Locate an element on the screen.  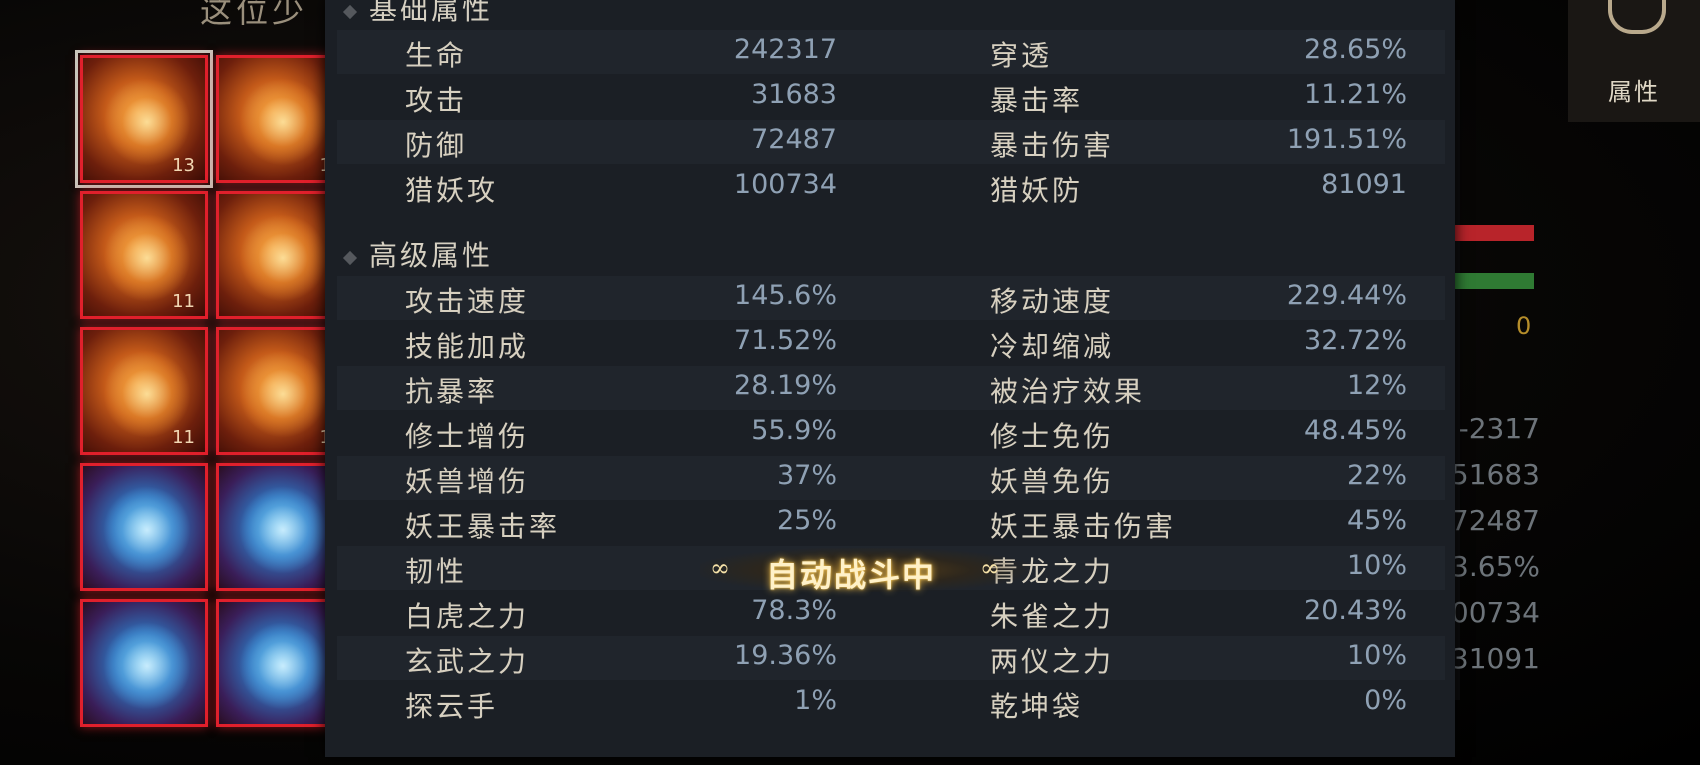
slot-level: 13 is located at coordinates (183, 165).